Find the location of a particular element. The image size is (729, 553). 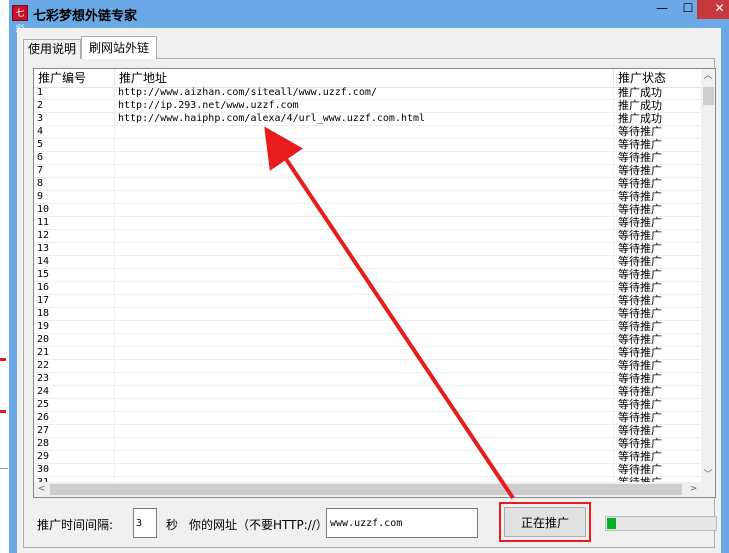

cell-id: 13 is located at coordinates (43, 248).